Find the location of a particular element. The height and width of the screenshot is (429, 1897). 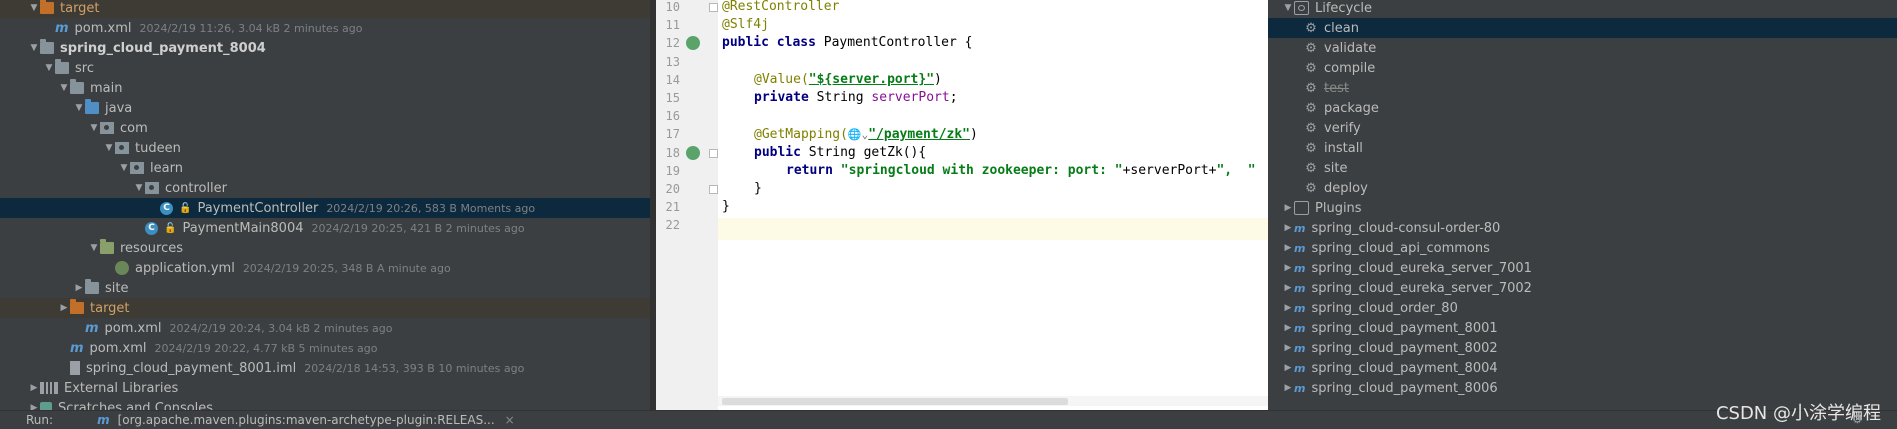

file-meta: 2024/2/19 20:25, 348 B A minute ago is located at coordinates (346, 268).